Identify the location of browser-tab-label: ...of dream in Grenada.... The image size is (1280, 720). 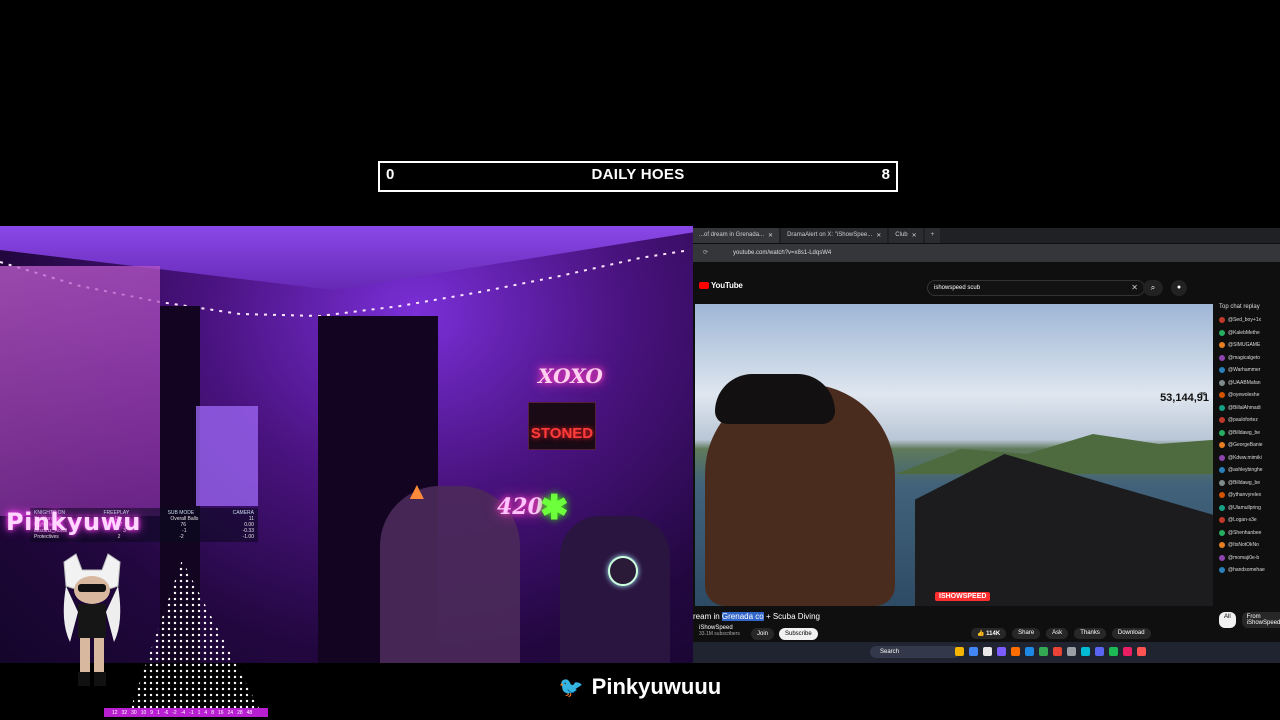
(732, 235).